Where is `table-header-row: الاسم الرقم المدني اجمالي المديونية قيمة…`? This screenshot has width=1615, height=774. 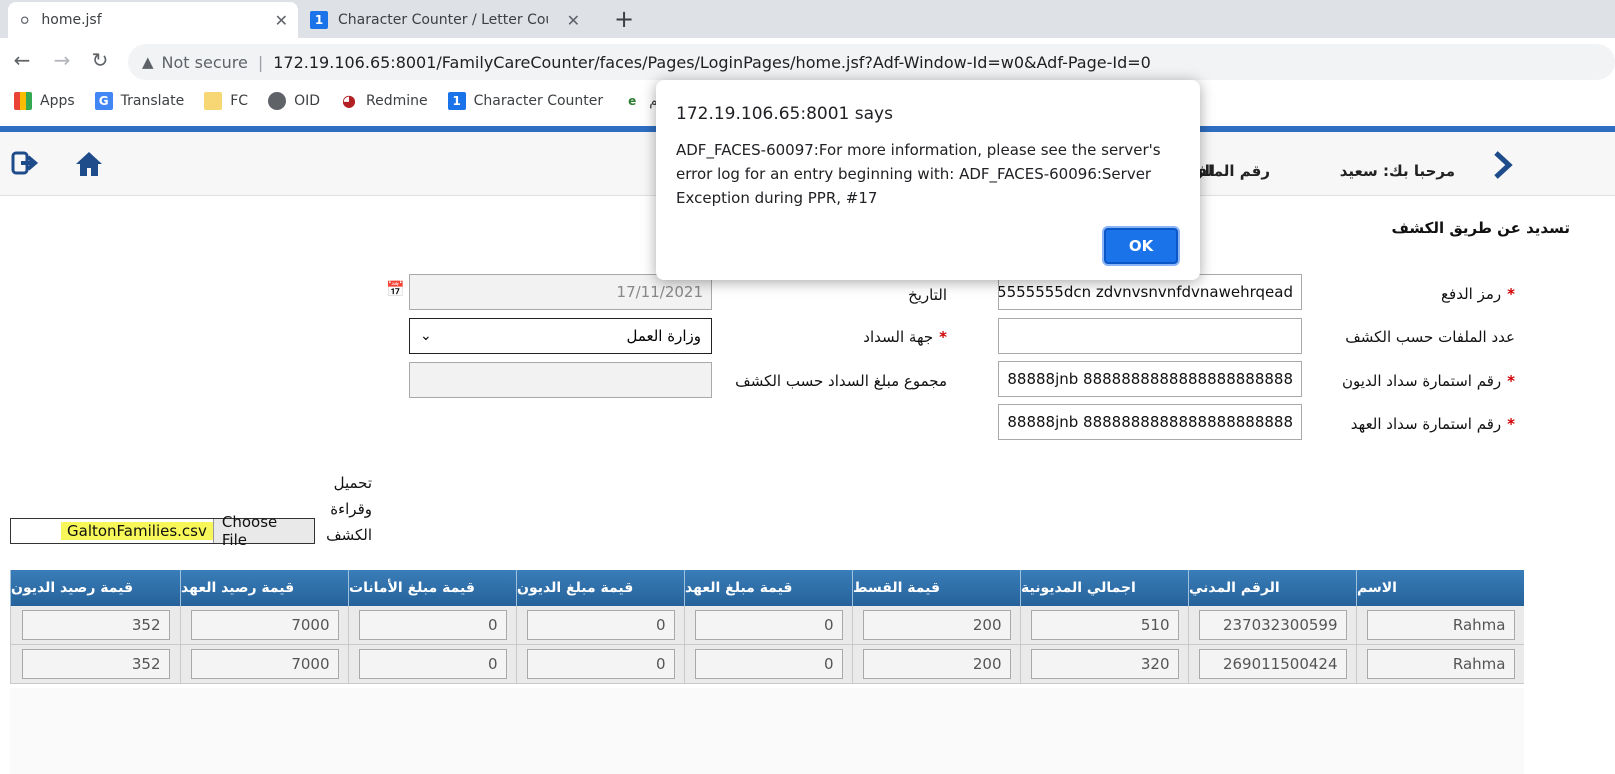
table-header-row: الاسم الرقم المدني اجمالي المديونية قيمة… is located at coordinates (767, 588).